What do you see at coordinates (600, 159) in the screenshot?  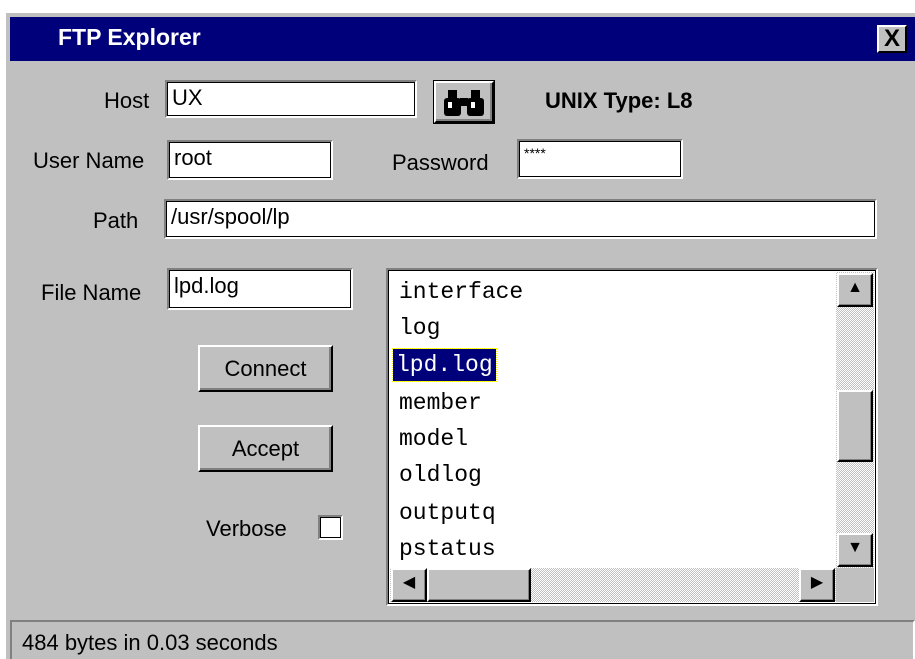 I see `password-input: ****` at bounding box center [600, 159].